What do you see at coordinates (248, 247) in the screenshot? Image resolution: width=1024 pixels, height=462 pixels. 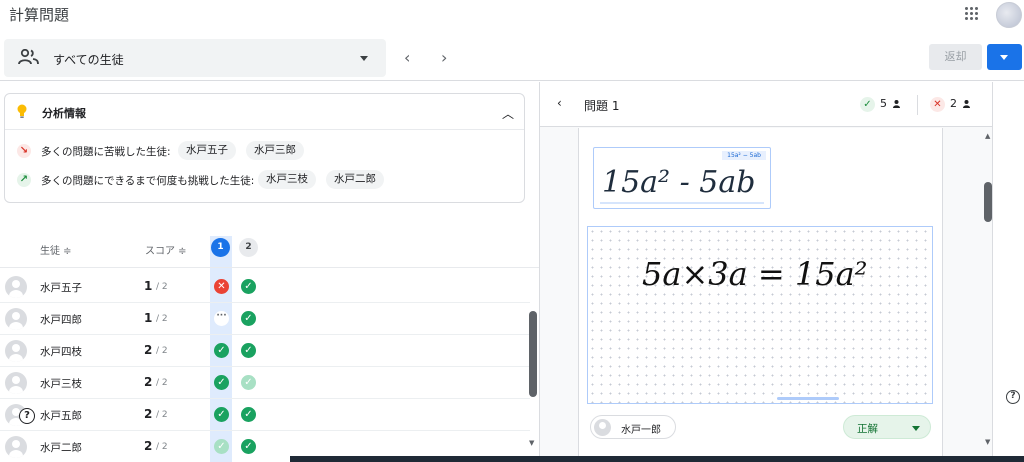 I see `question-2-header: 2` at bounding box center [248, 247].